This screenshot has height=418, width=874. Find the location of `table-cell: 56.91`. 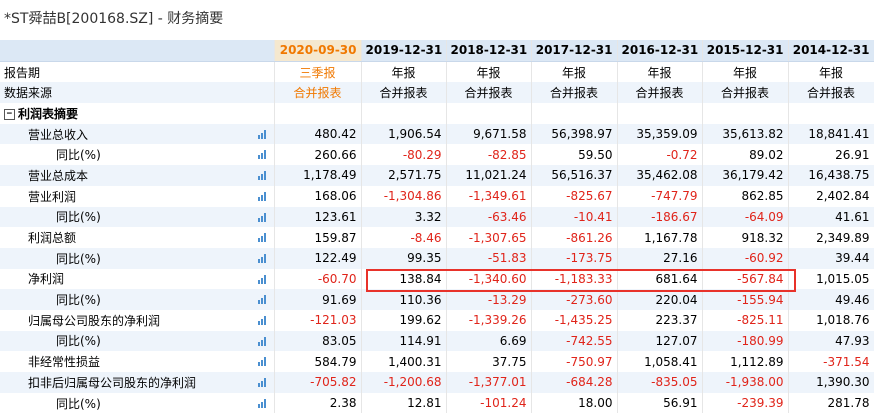

table-cell: 56.91 is located at coordinates (660, 403).